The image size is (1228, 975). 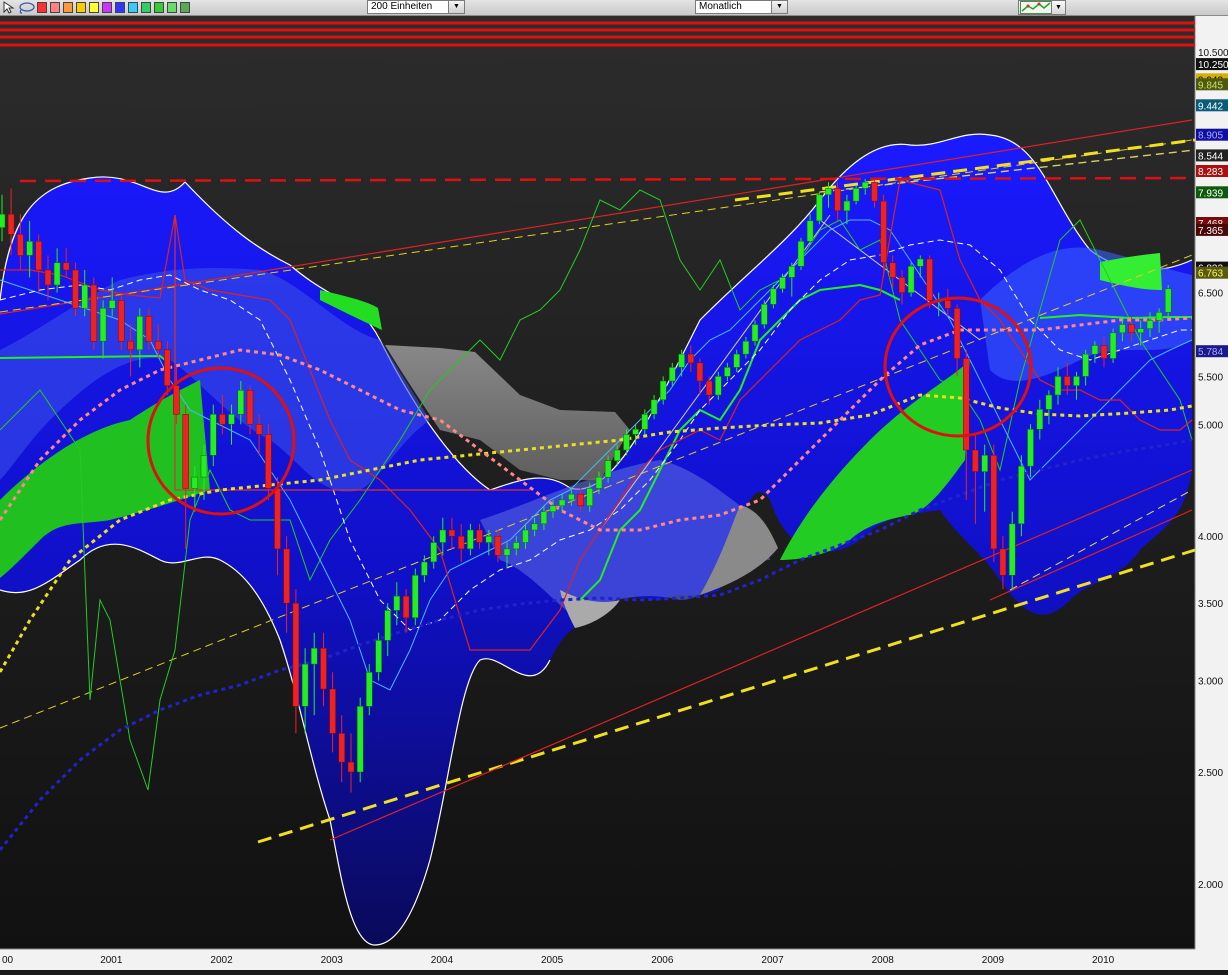 I want to click on pointer-arrow-icon, so click(x=9, y=7).